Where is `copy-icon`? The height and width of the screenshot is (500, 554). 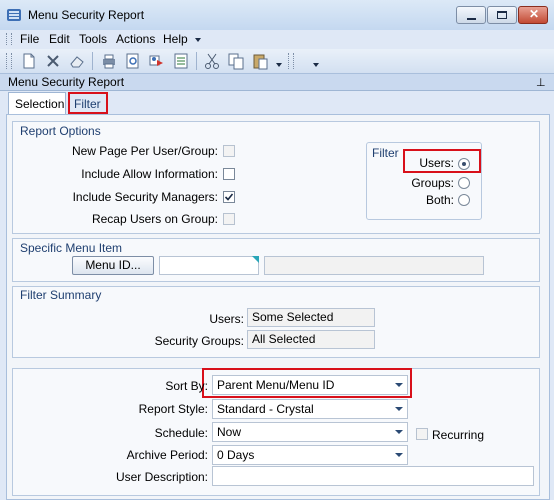
copy-icon is located at coordinates (236, 61).